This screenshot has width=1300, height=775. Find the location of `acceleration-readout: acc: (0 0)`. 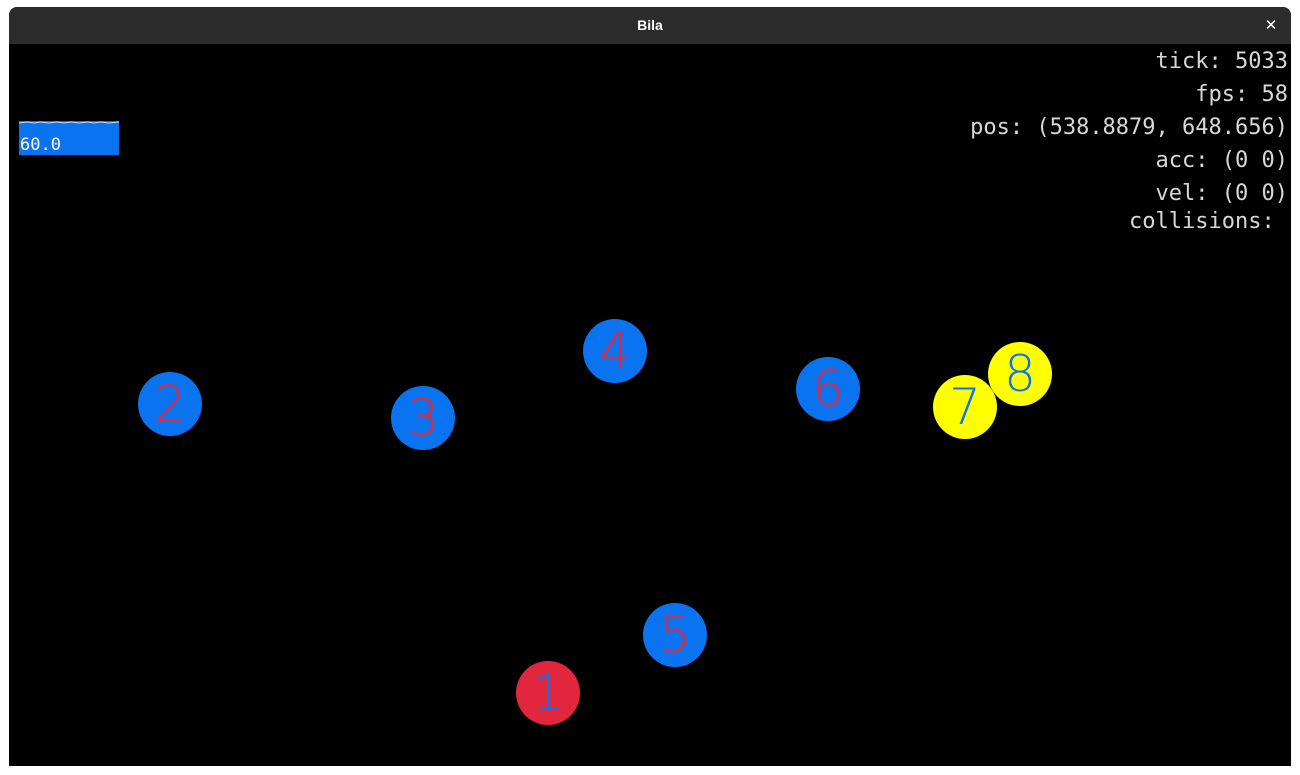

acceleration-readout: acc: (0 0) is located at coordinates (1221, 160).